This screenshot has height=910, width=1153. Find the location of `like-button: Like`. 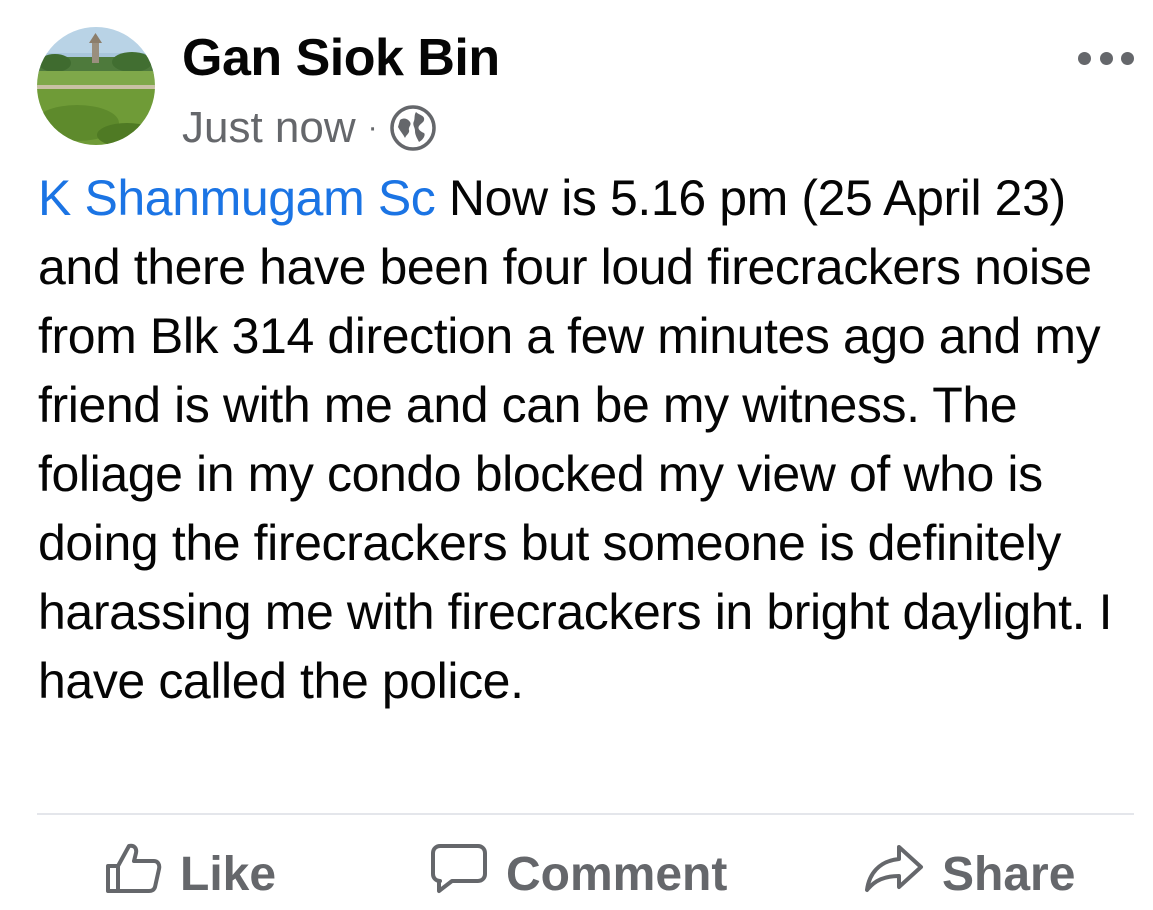

like-button: Like is located at coordinates (190, 874).